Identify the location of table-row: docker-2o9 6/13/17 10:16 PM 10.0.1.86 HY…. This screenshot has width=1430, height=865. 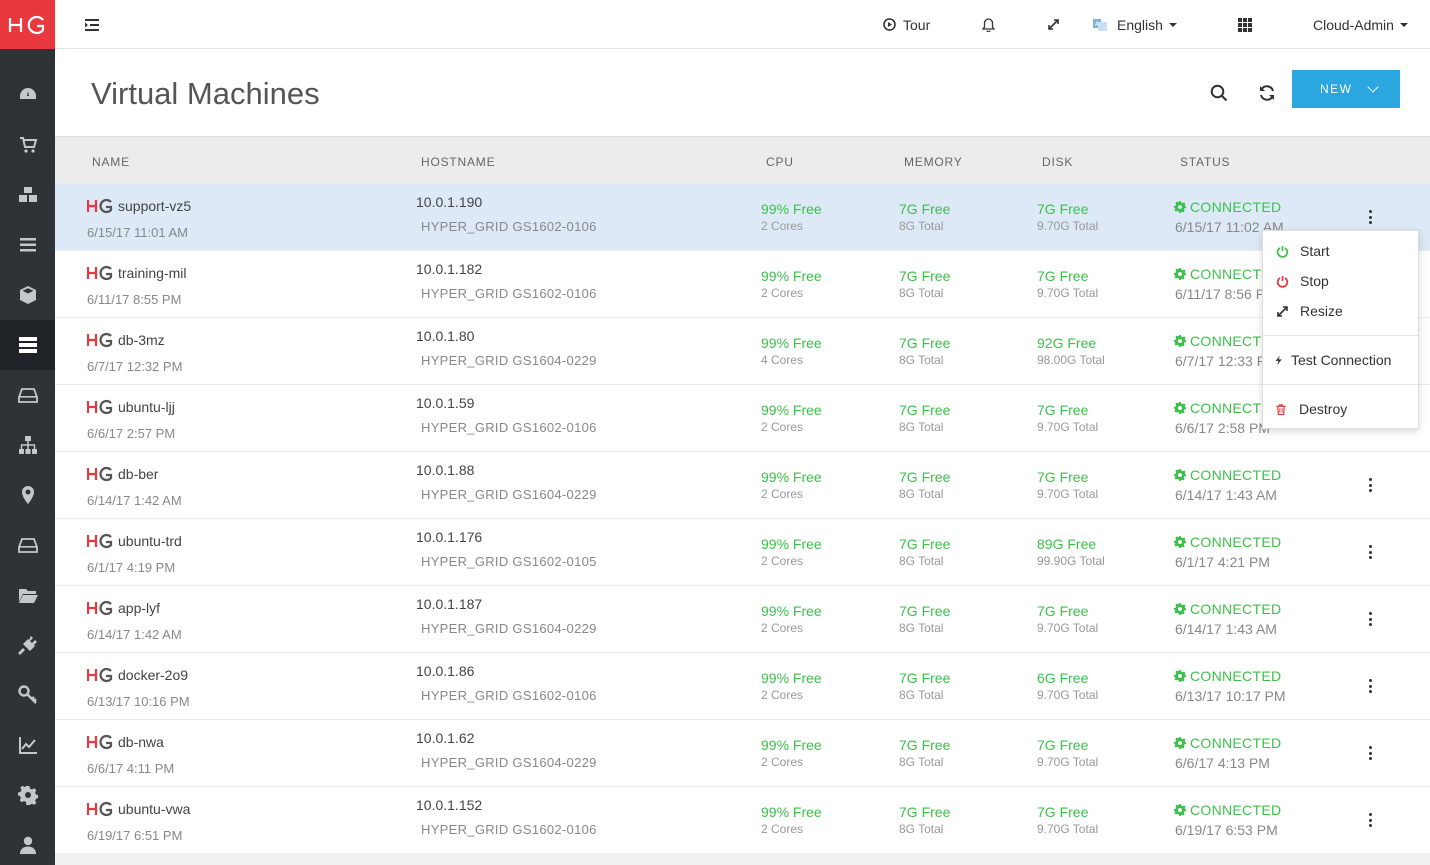
(742, 686).